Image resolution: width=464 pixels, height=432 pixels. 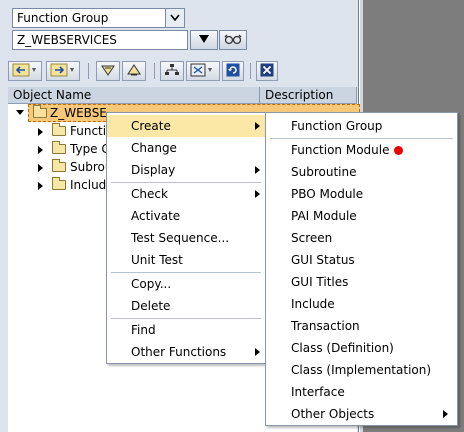 I want to click on display-object-button, so click(x=203, y=71).